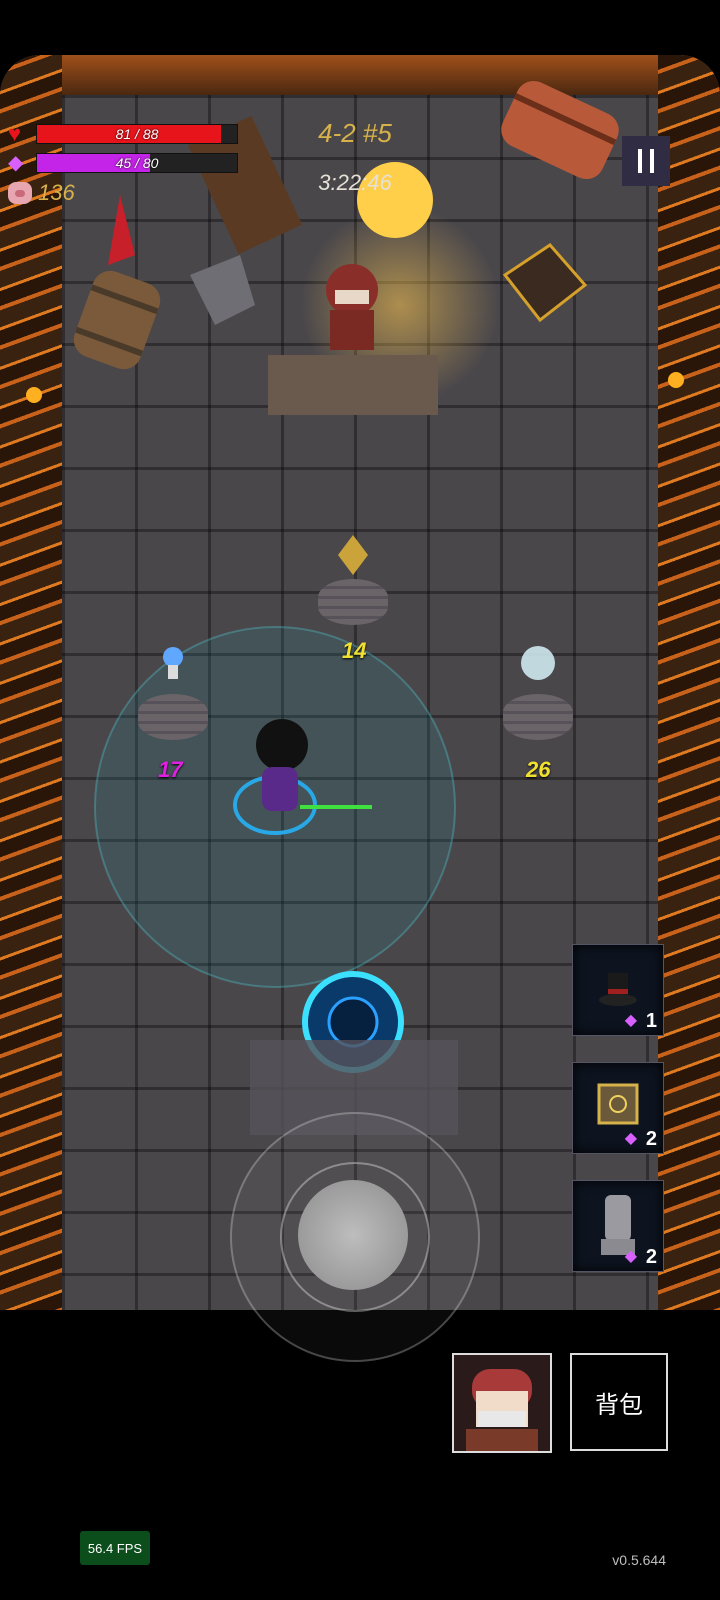 The height and width of the screenshot is (1600, 720). I want to click on pedestal-golden-relic, so click(353, 580).